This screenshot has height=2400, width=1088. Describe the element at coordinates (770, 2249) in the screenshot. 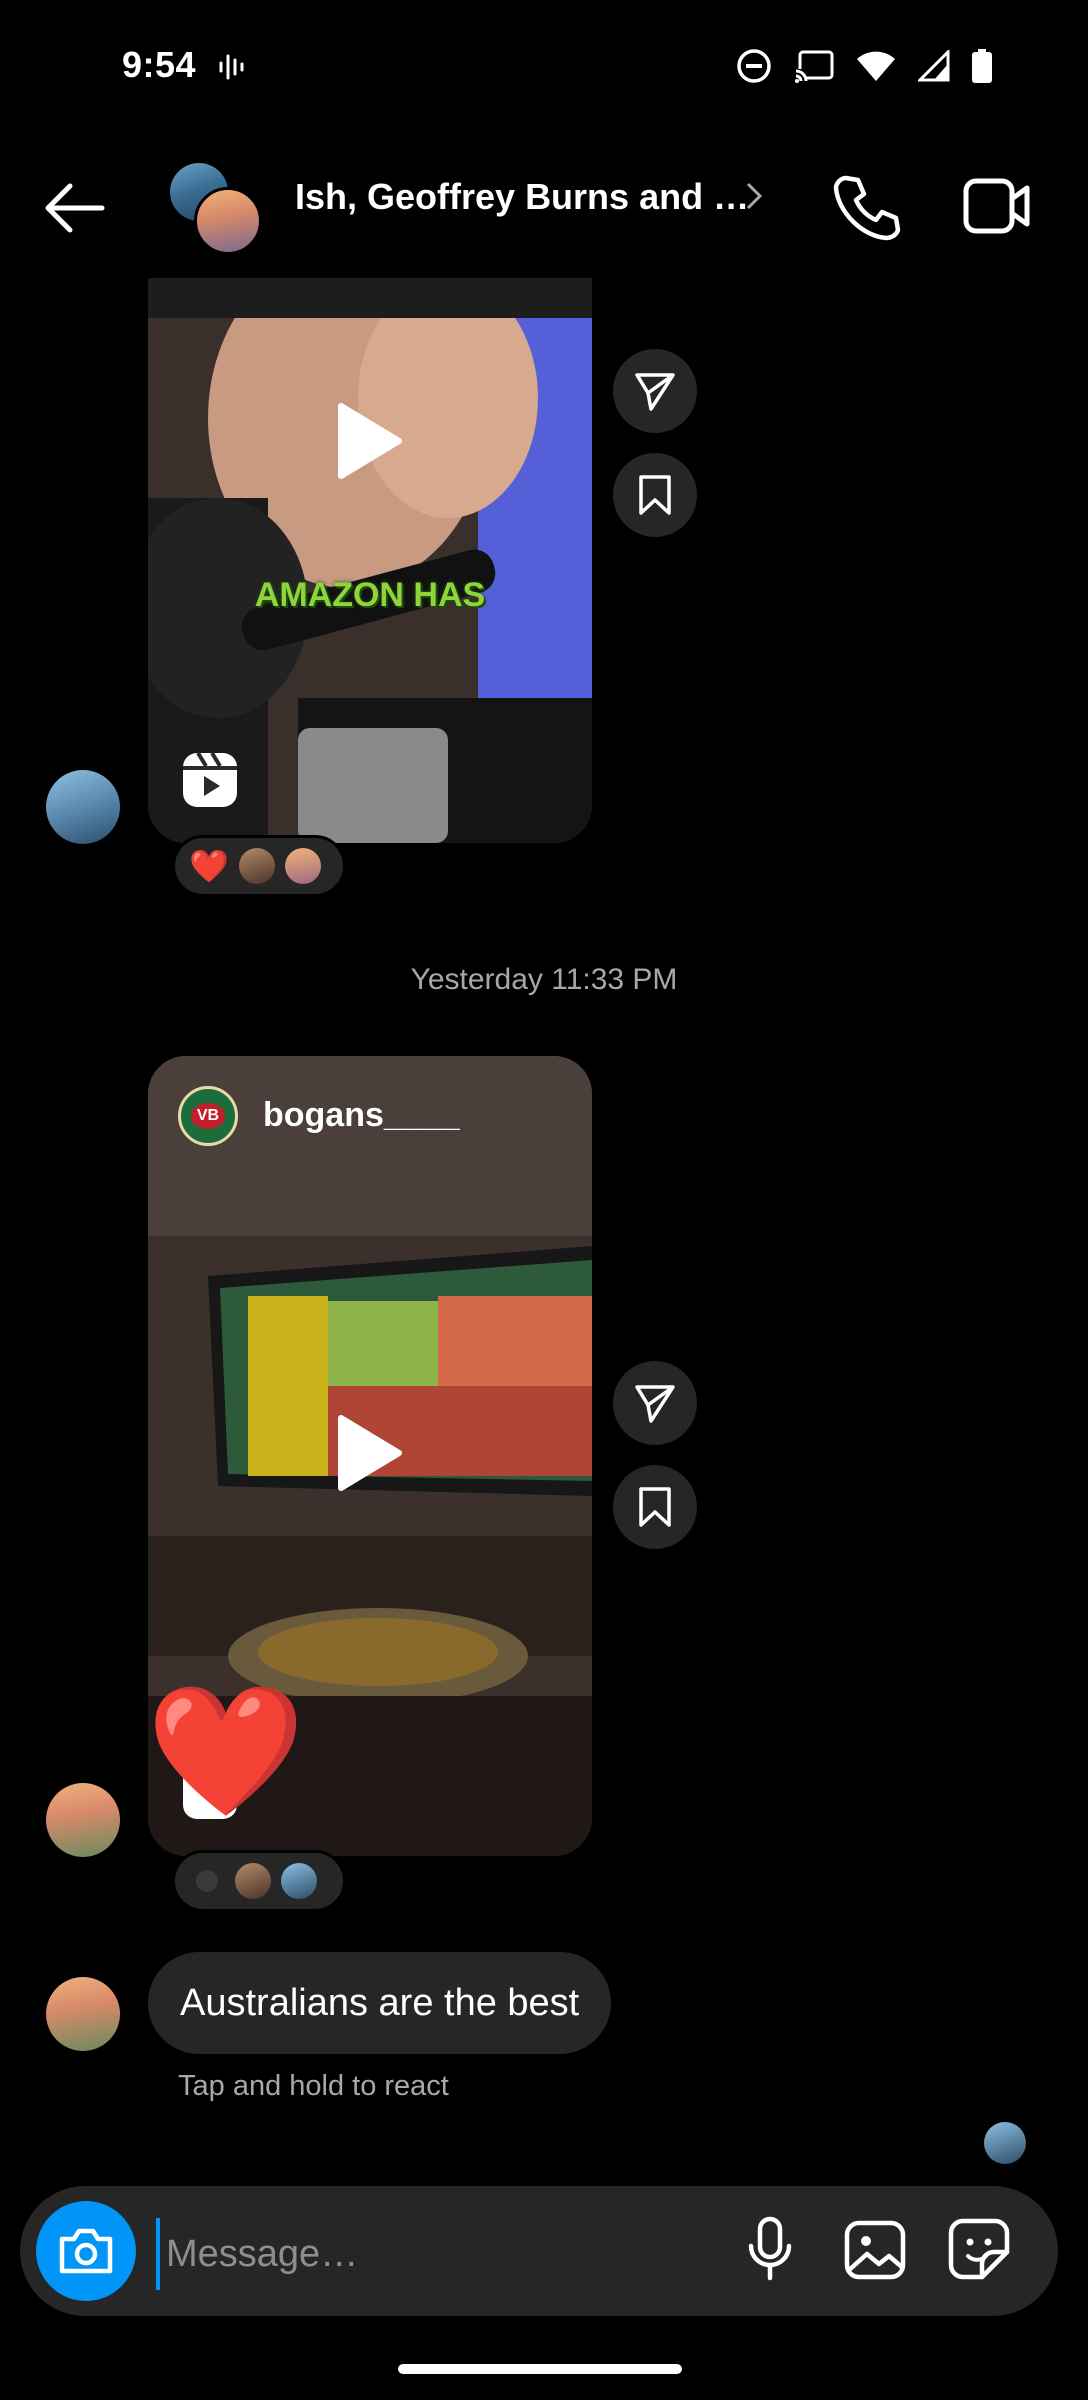

I see `microphone-icon` at that location.